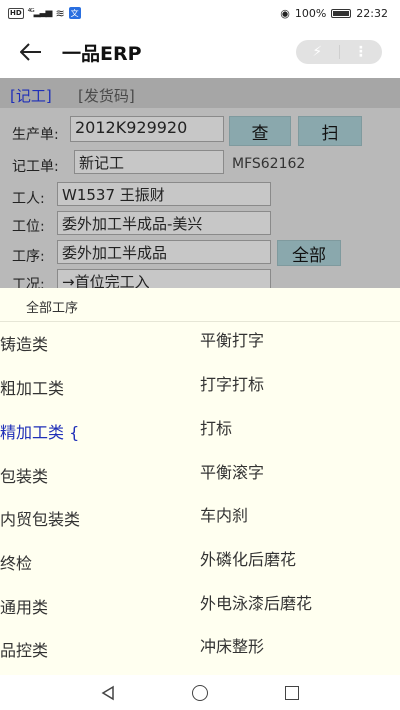 The image size is (400, 710). I want to click on nav-back-svg, so click(107, 692).